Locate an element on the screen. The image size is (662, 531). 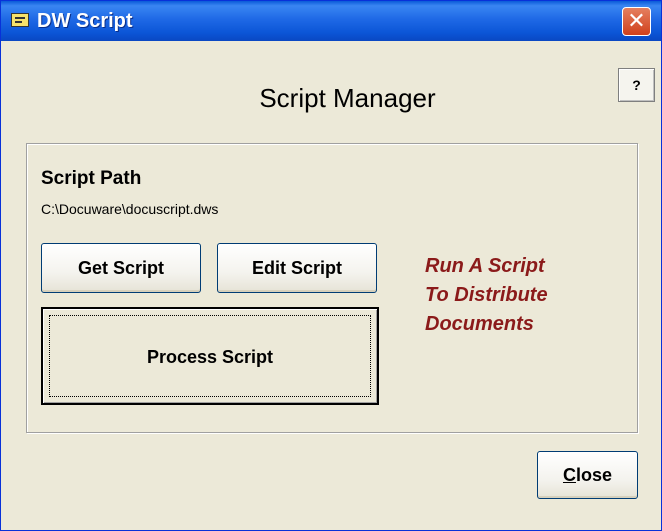
title-bar: DW Script ✕ is located at coordinates (331, 21).